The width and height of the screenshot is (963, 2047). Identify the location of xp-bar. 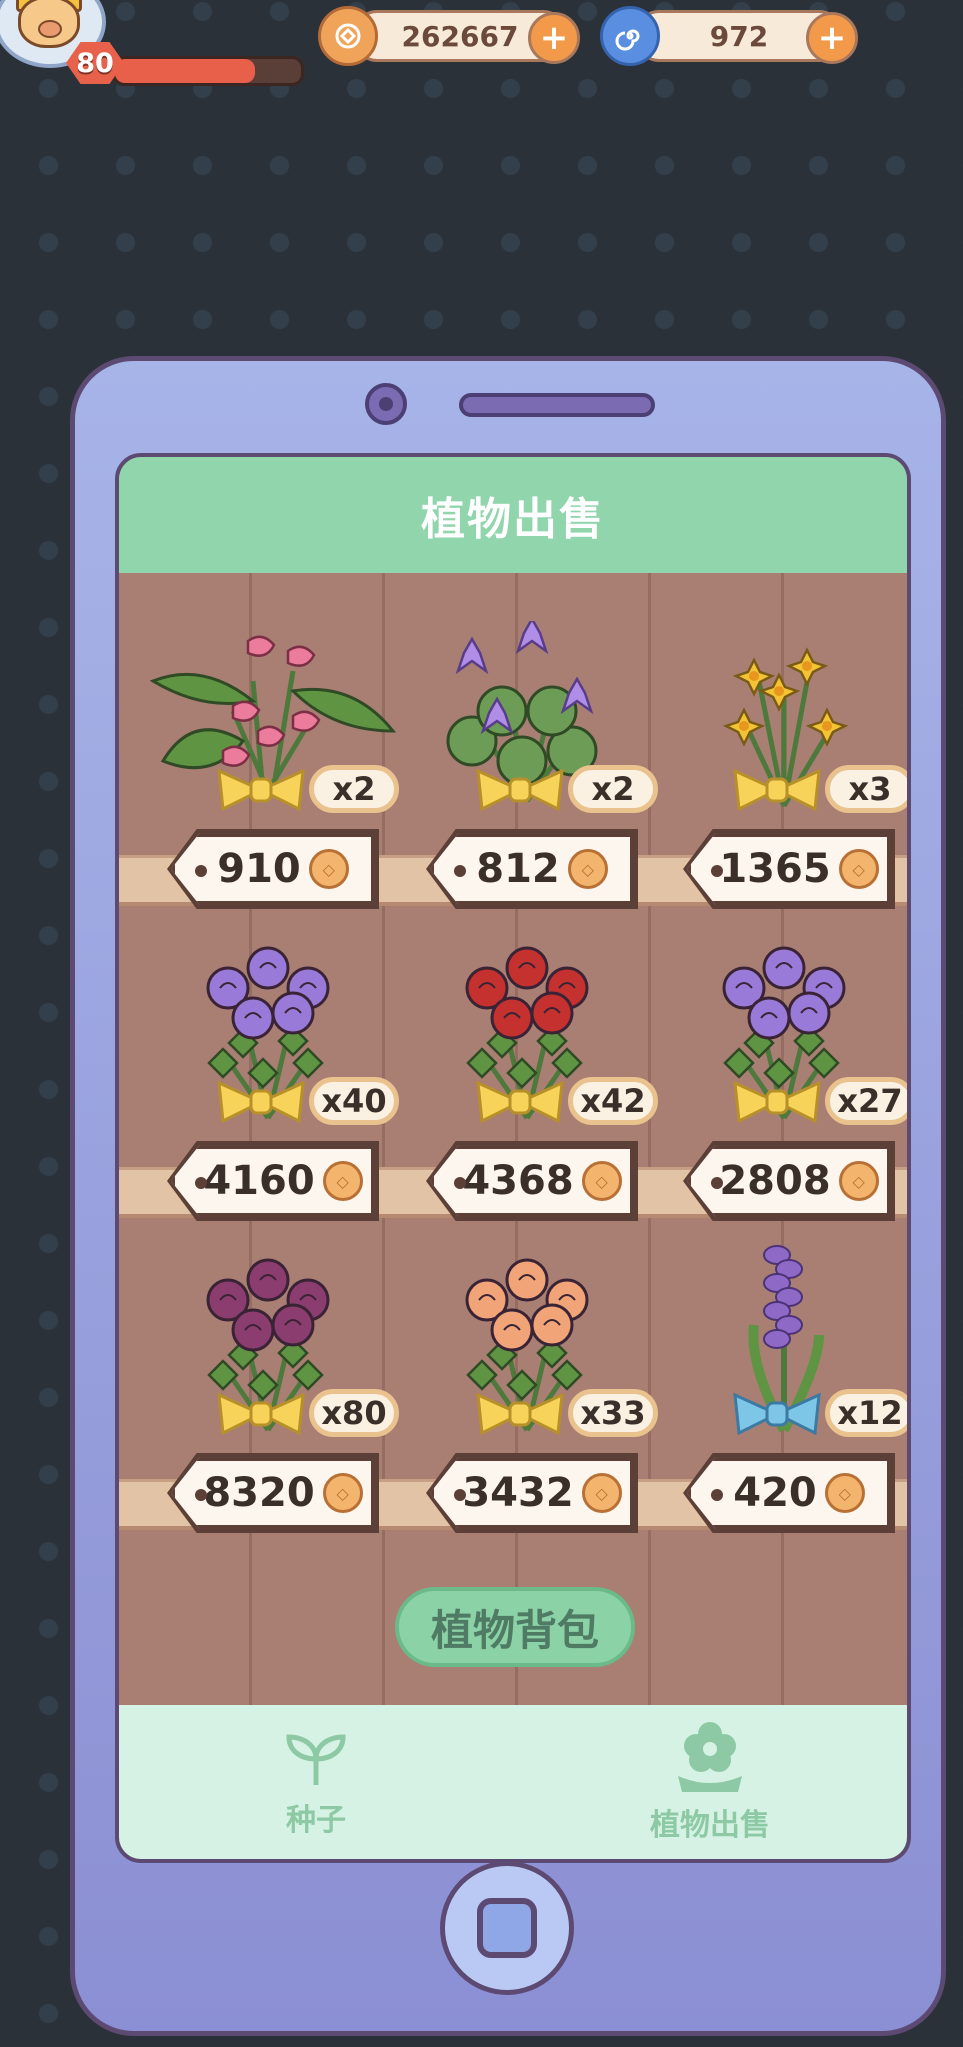
(208, 71).